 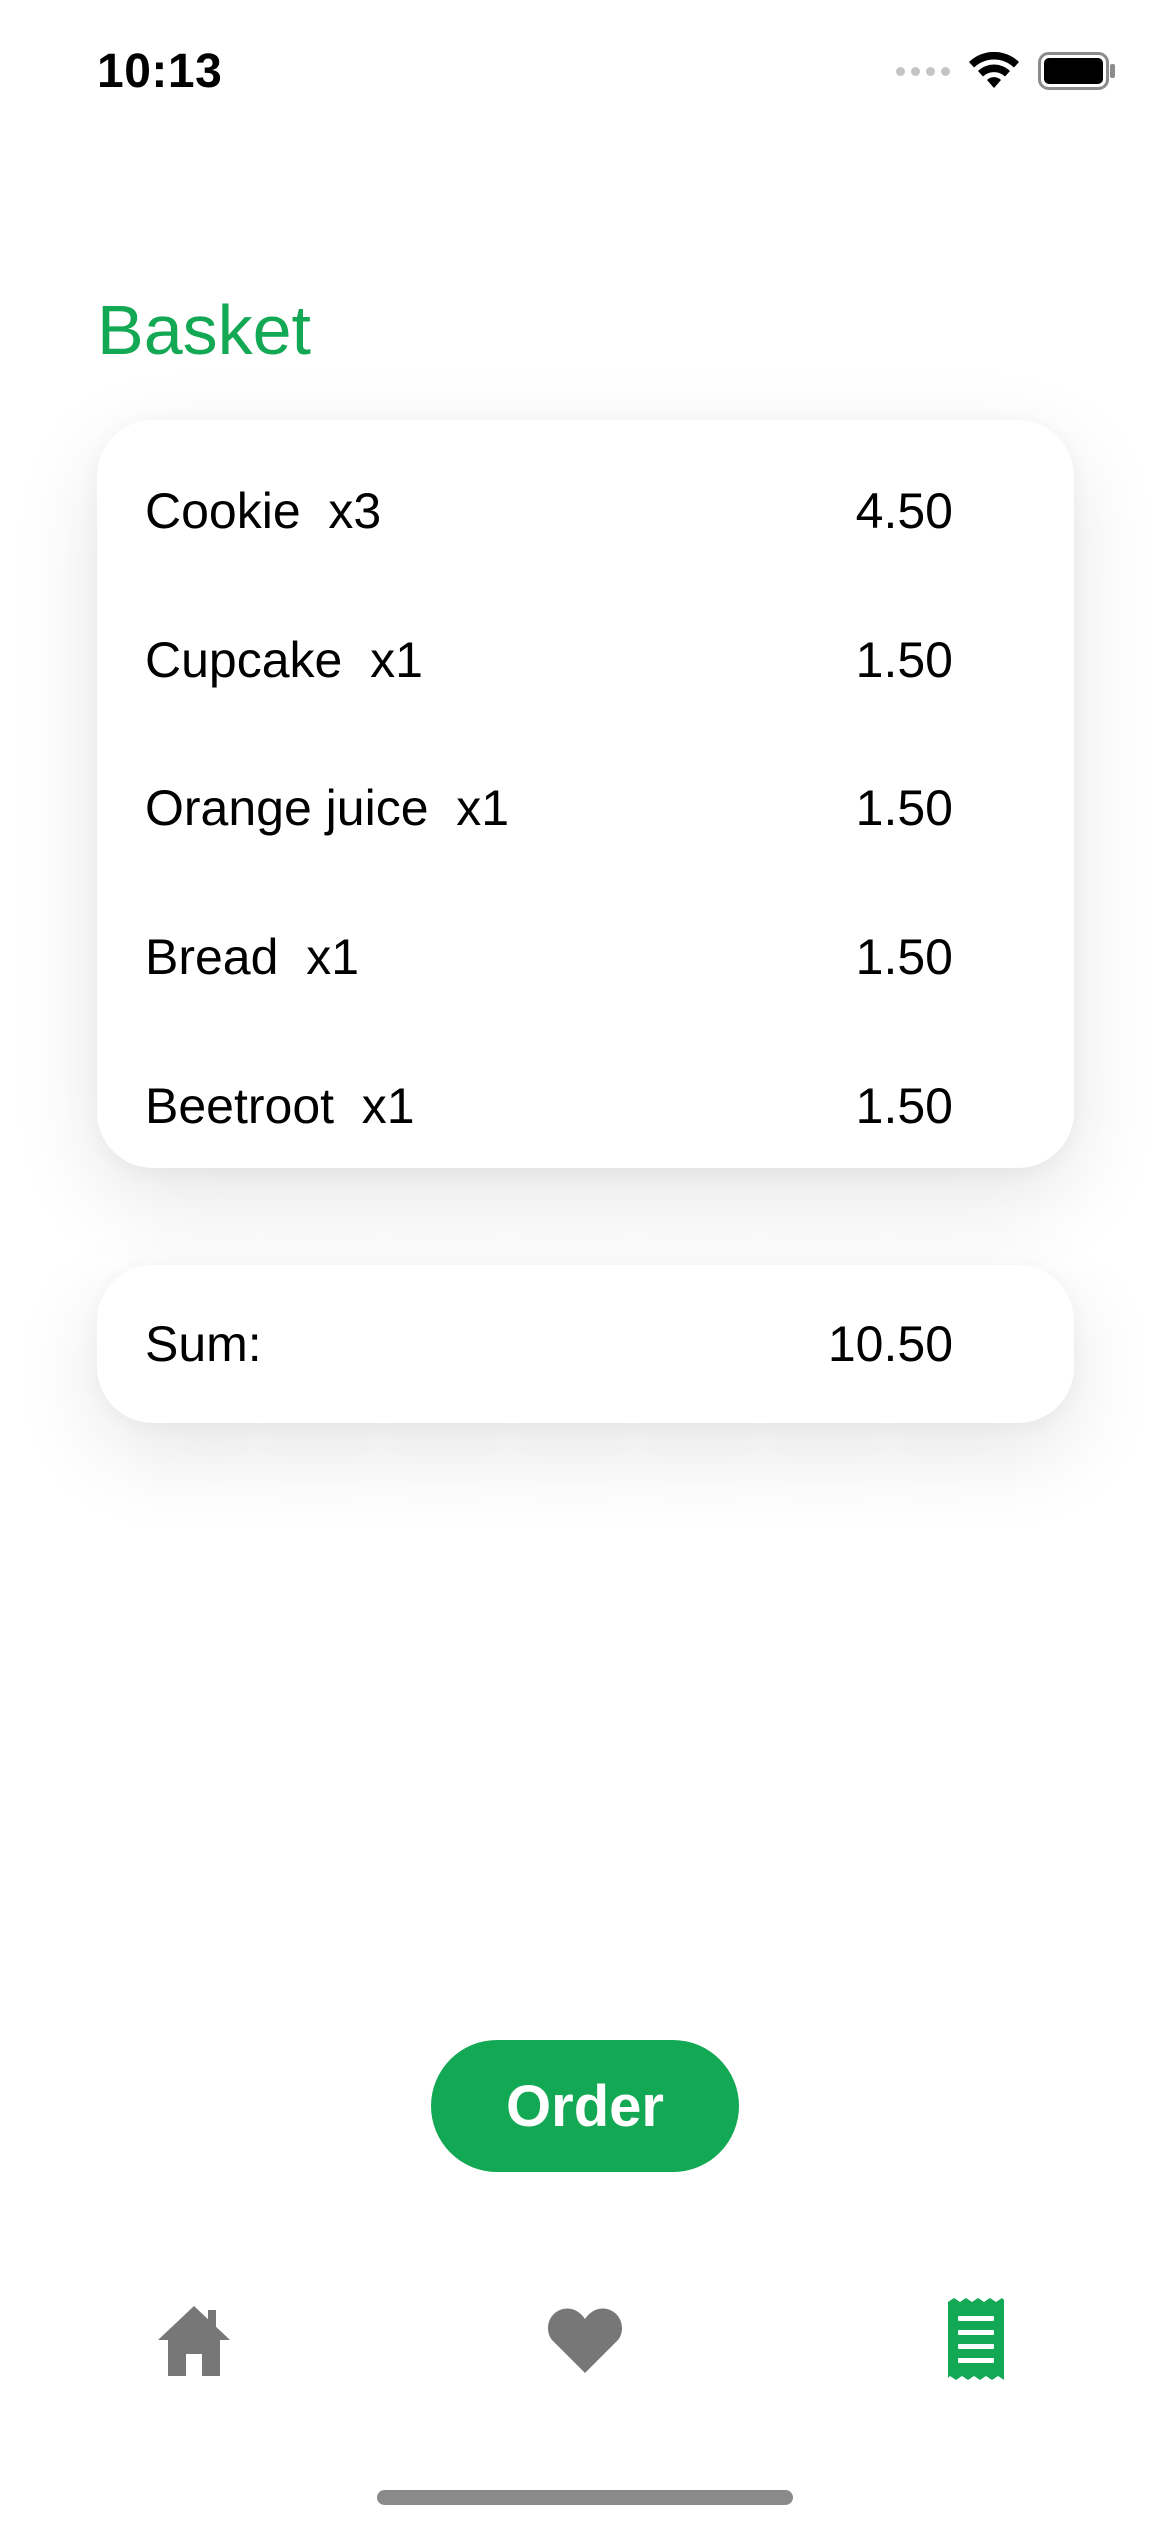 I want to click on cellular-signal-icon, so click(x=923, y=71).